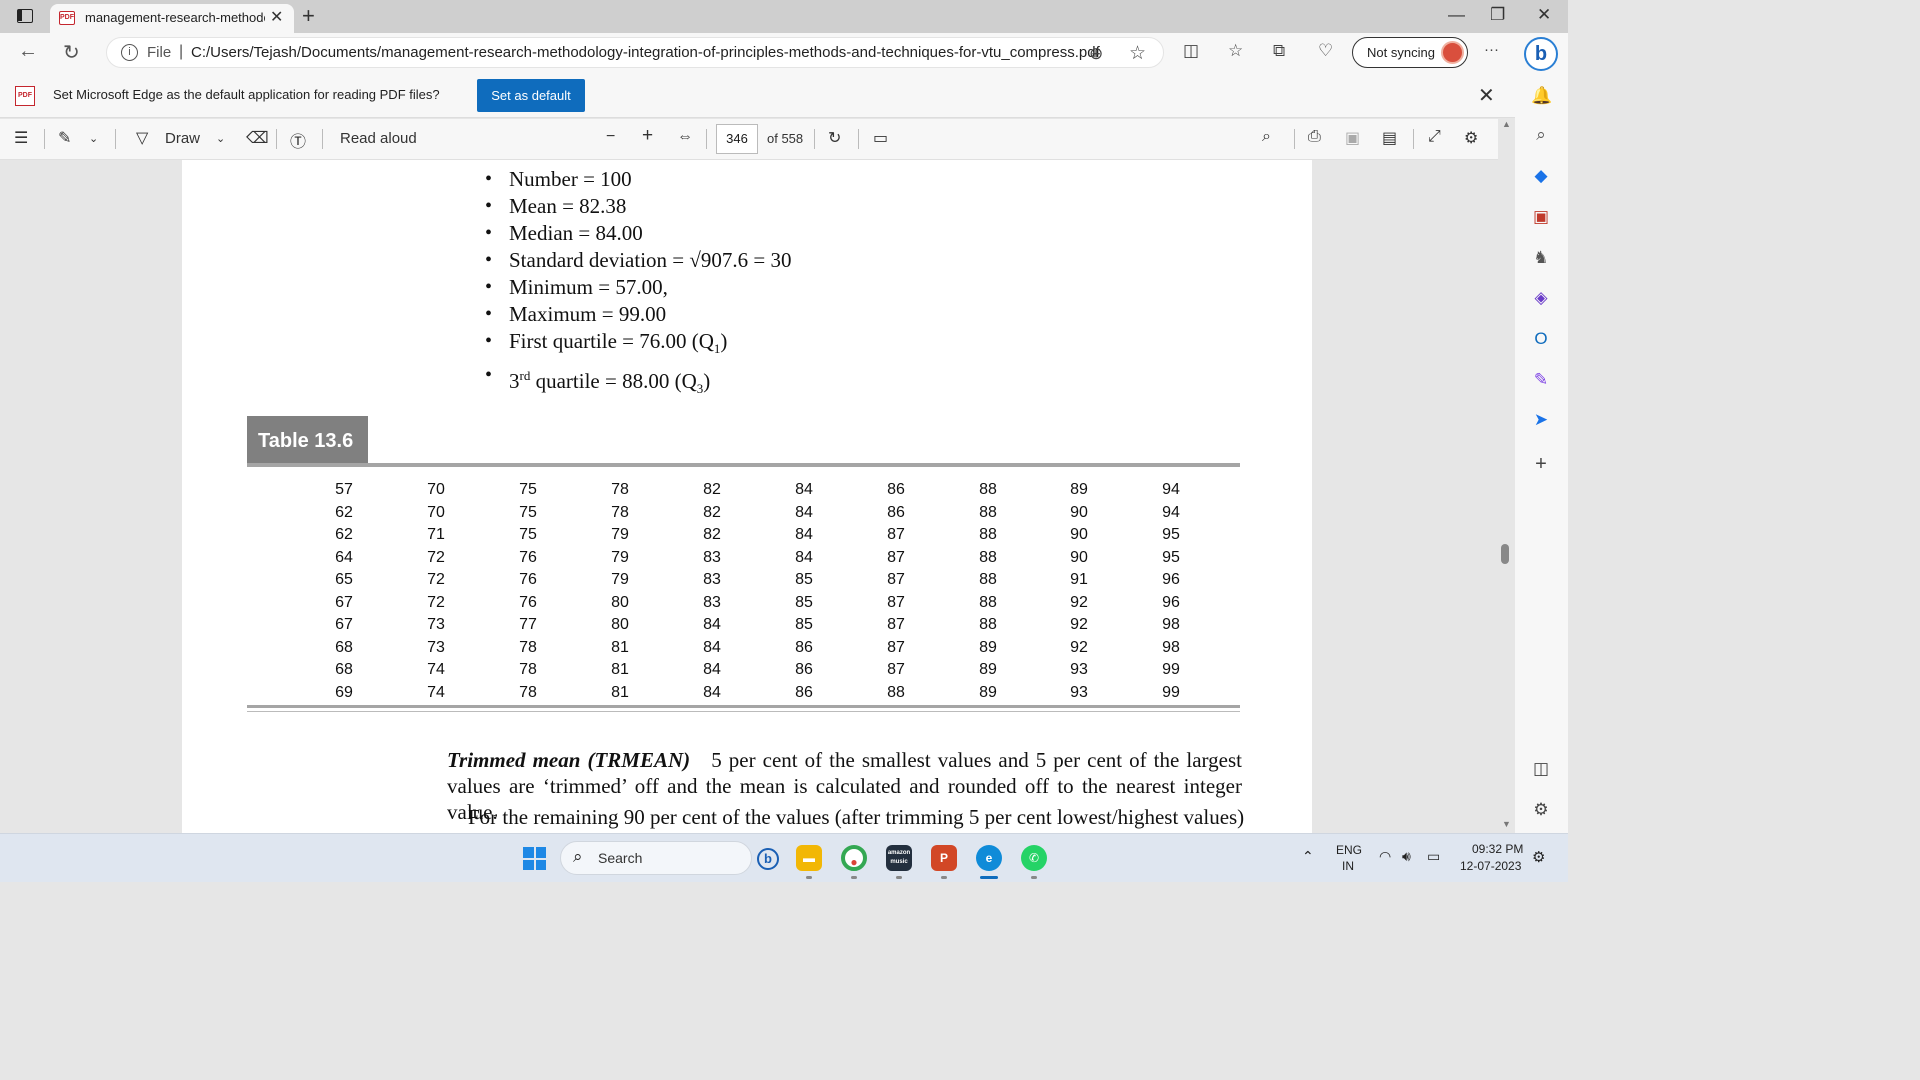  I want to click on clock-time: 09:32 PM, so click(1497, 849).